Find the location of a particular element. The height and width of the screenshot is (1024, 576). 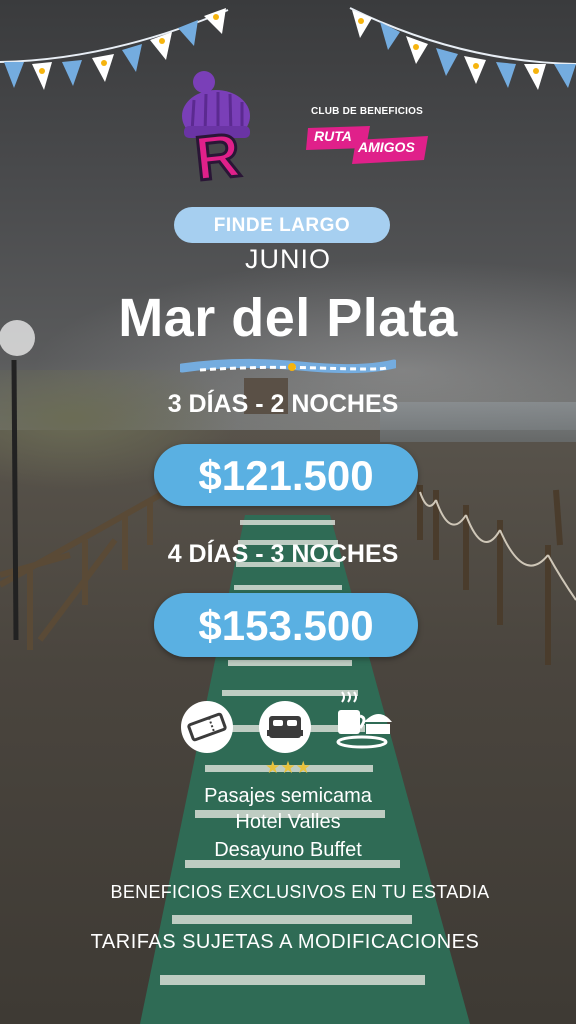

club-label: CLUB DE BENEFICIOS is located at coordinates (367, 111).